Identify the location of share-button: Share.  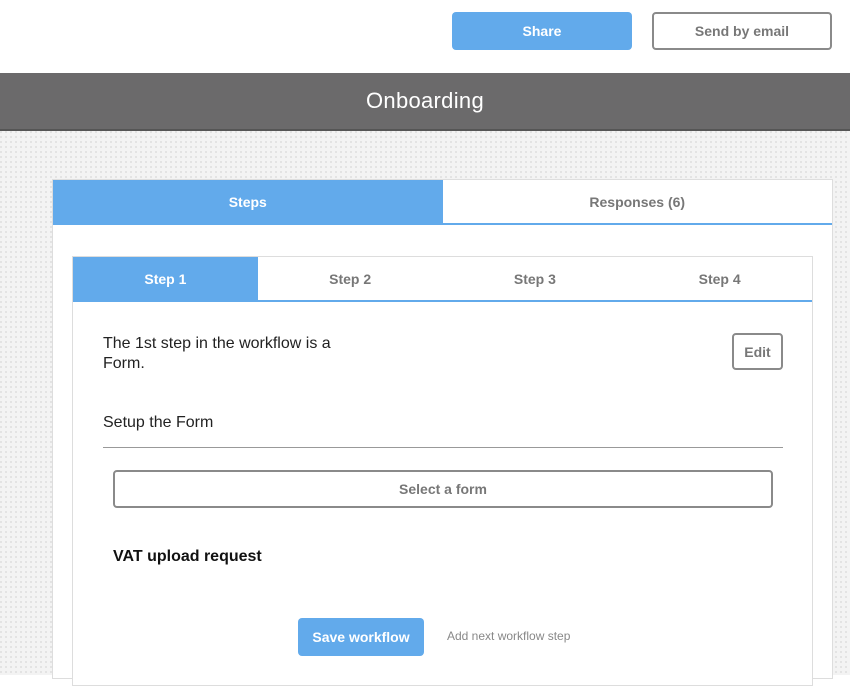
(542, 31).